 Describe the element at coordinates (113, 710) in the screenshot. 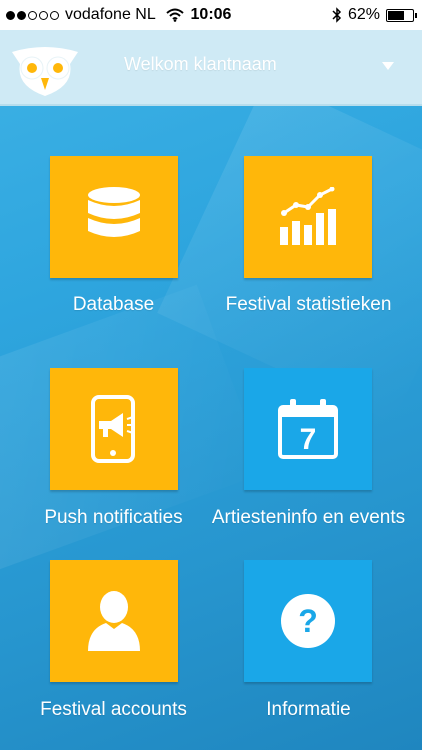

I see `tile-label-festival-accounts: Festival accounts` at that location.